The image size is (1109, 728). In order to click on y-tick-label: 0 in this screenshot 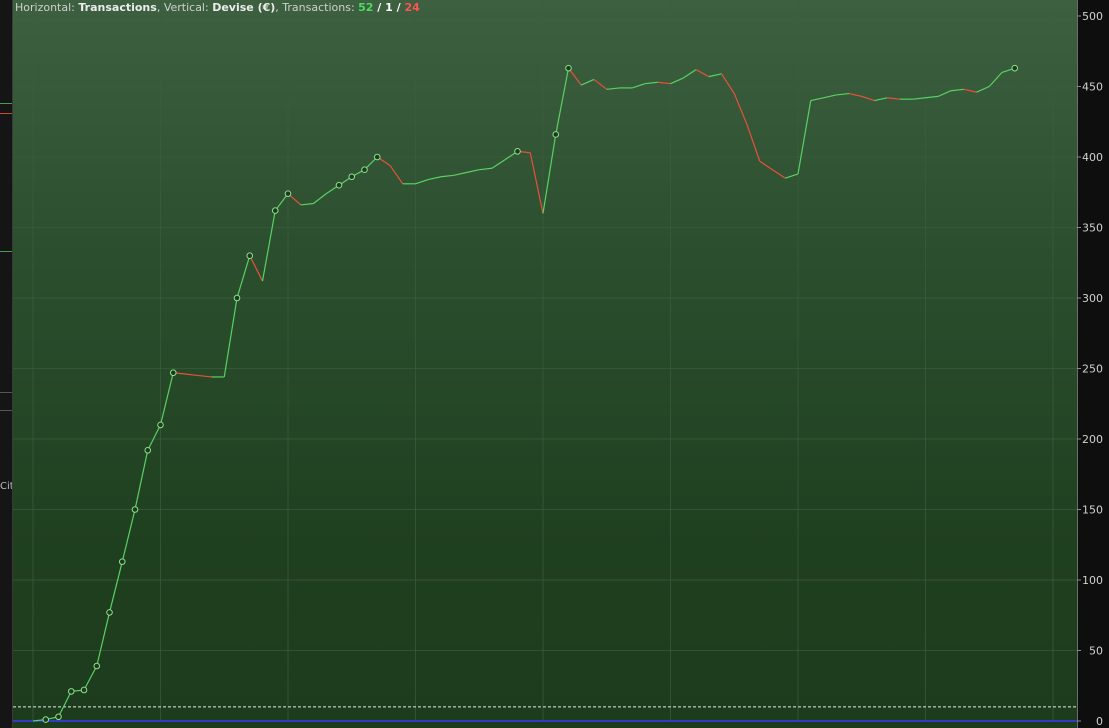, I will do `click(1099, 721)`.